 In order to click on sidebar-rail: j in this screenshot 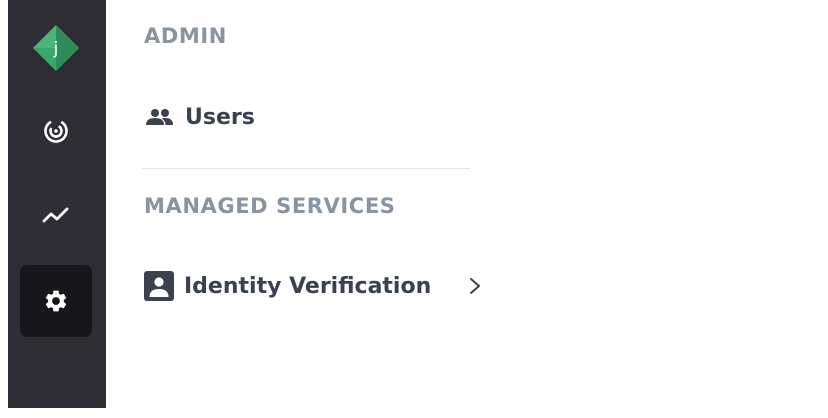, I will do `click(57, 204)`.